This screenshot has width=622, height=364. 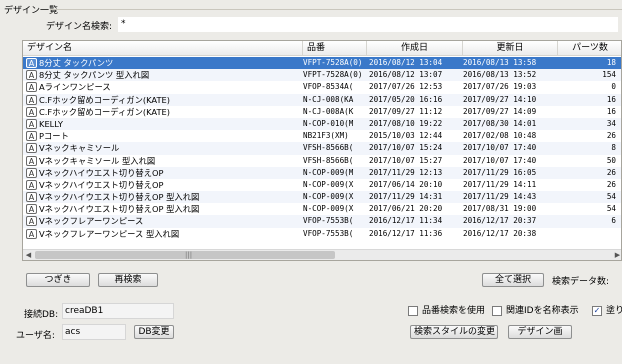 I want to click on design-name-cell: Vネックハイウエスト切り替えOP, so click(x=101, y=172).